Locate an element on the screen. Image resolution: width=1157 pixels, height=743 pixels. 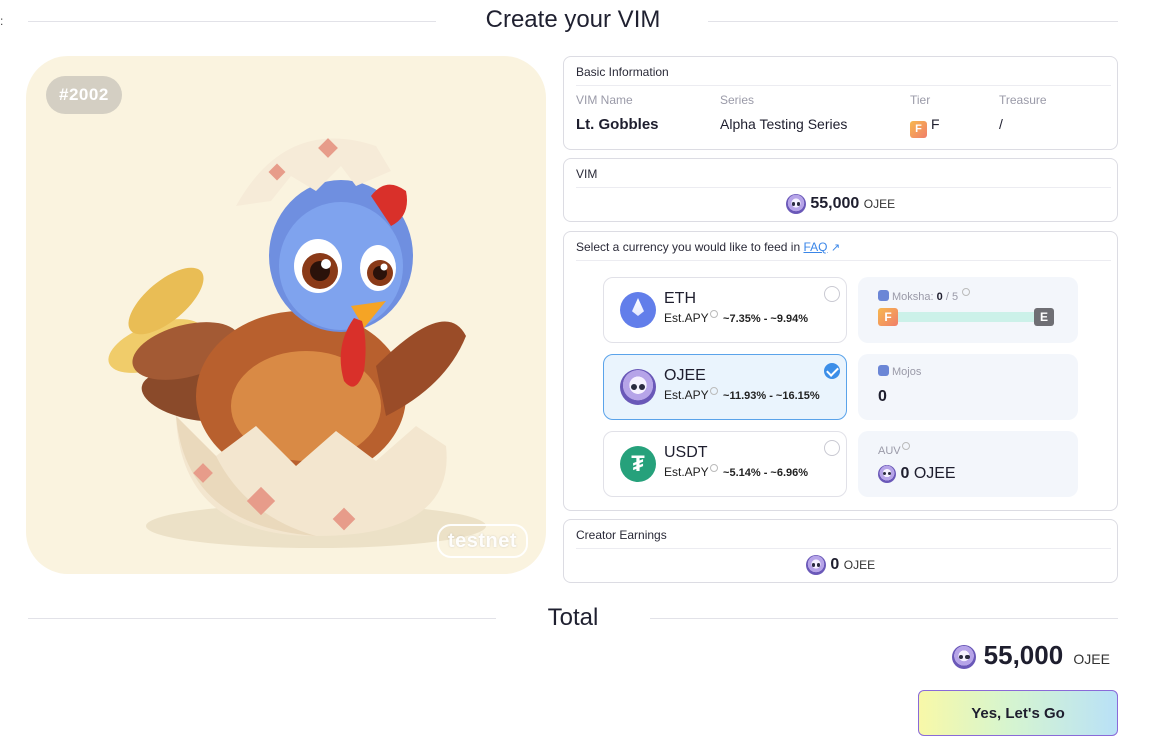
apy-value: ~7.35% - ~9.94% is located at coordinates (766, 319).